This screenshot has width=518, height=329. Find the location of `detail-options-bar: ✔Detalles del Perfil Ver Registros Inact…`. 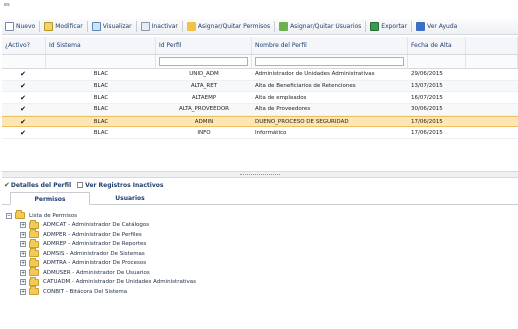

detail-options-bar: ✔Detalles del Perfil Ver Registros Inact… is located at coordinates (260, 185).